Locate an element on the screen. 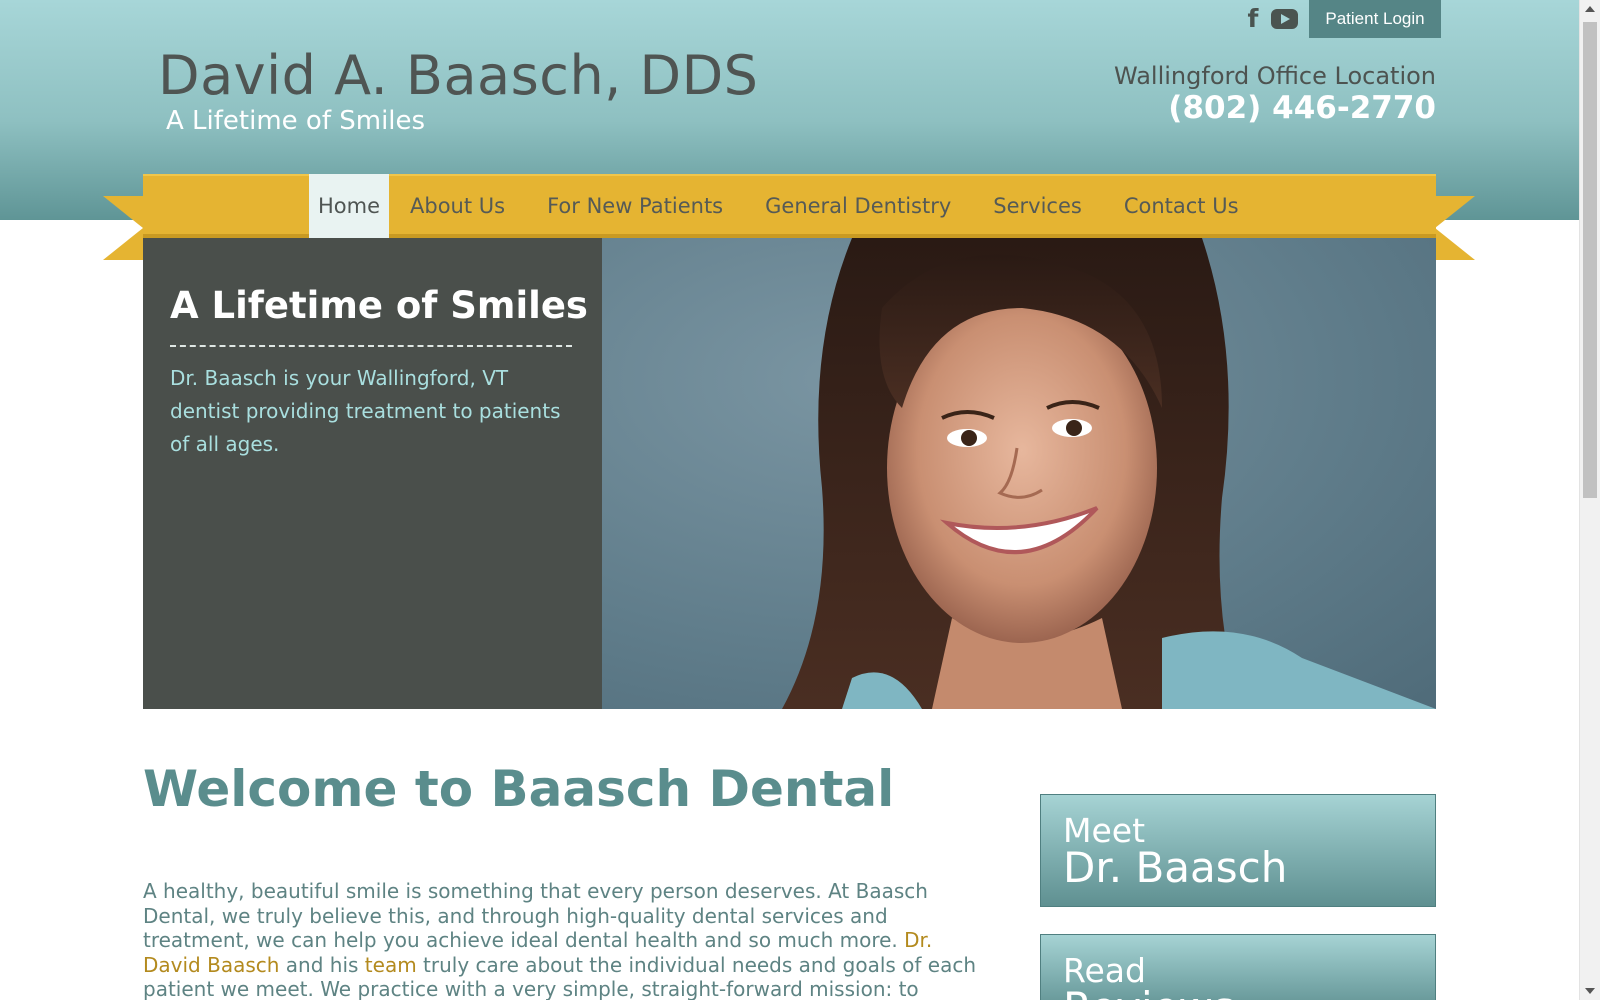 This screenshot has width=1600, height=1000. meet-doctor-button: Meet Dr. Baasch is located at coordinates (1238, 850).